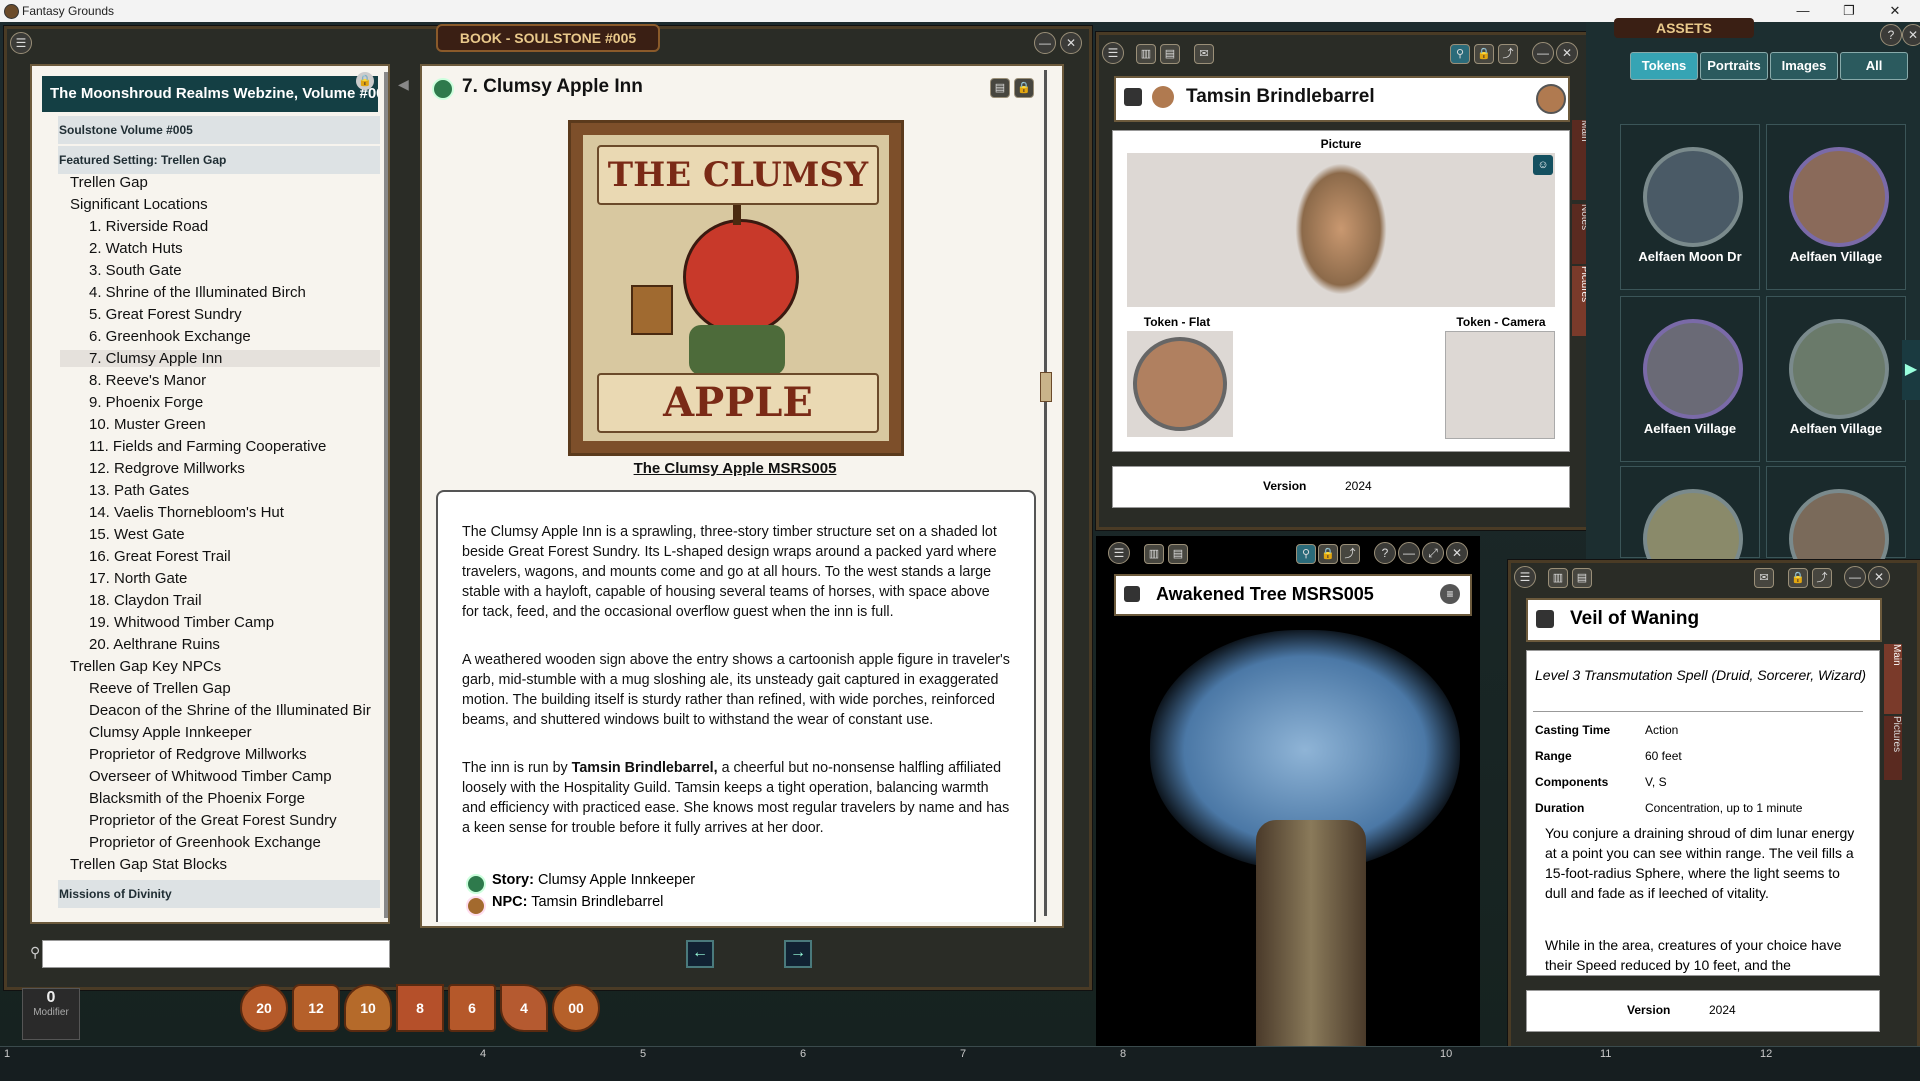  I want to click on tree-close-button: ✕, so click(1457, 553).